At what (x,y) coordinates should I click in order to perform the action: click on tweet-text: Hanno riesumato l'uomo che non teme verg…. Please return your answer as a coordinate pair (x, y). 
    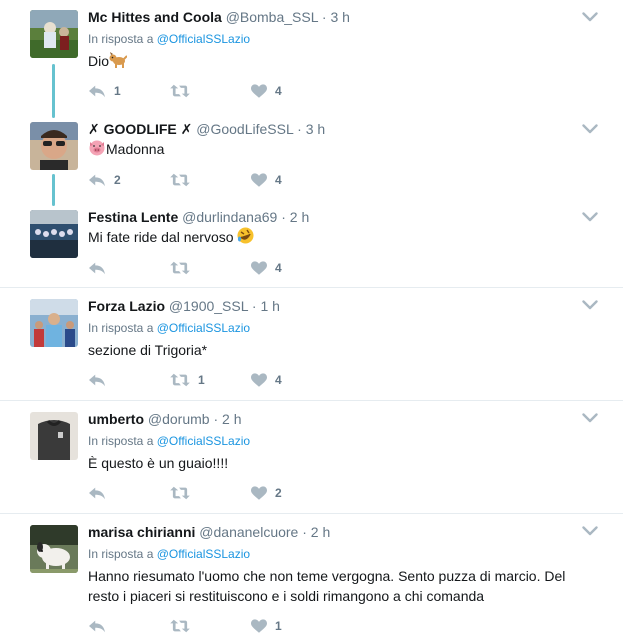
    Looking at the image, I should click on (343, 586).